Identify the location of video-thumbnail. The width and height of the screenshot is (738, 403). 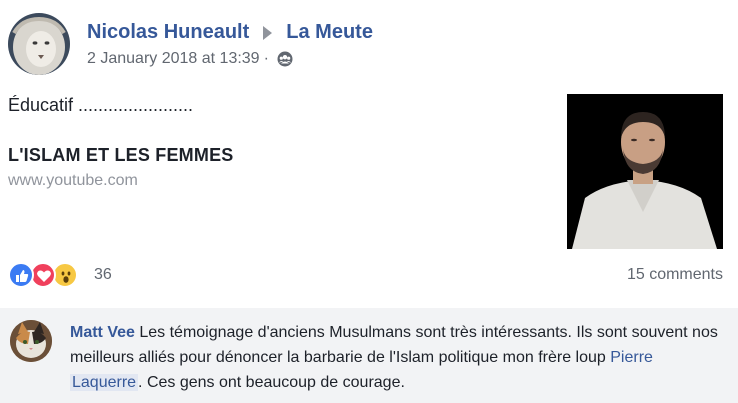
(645, 171).